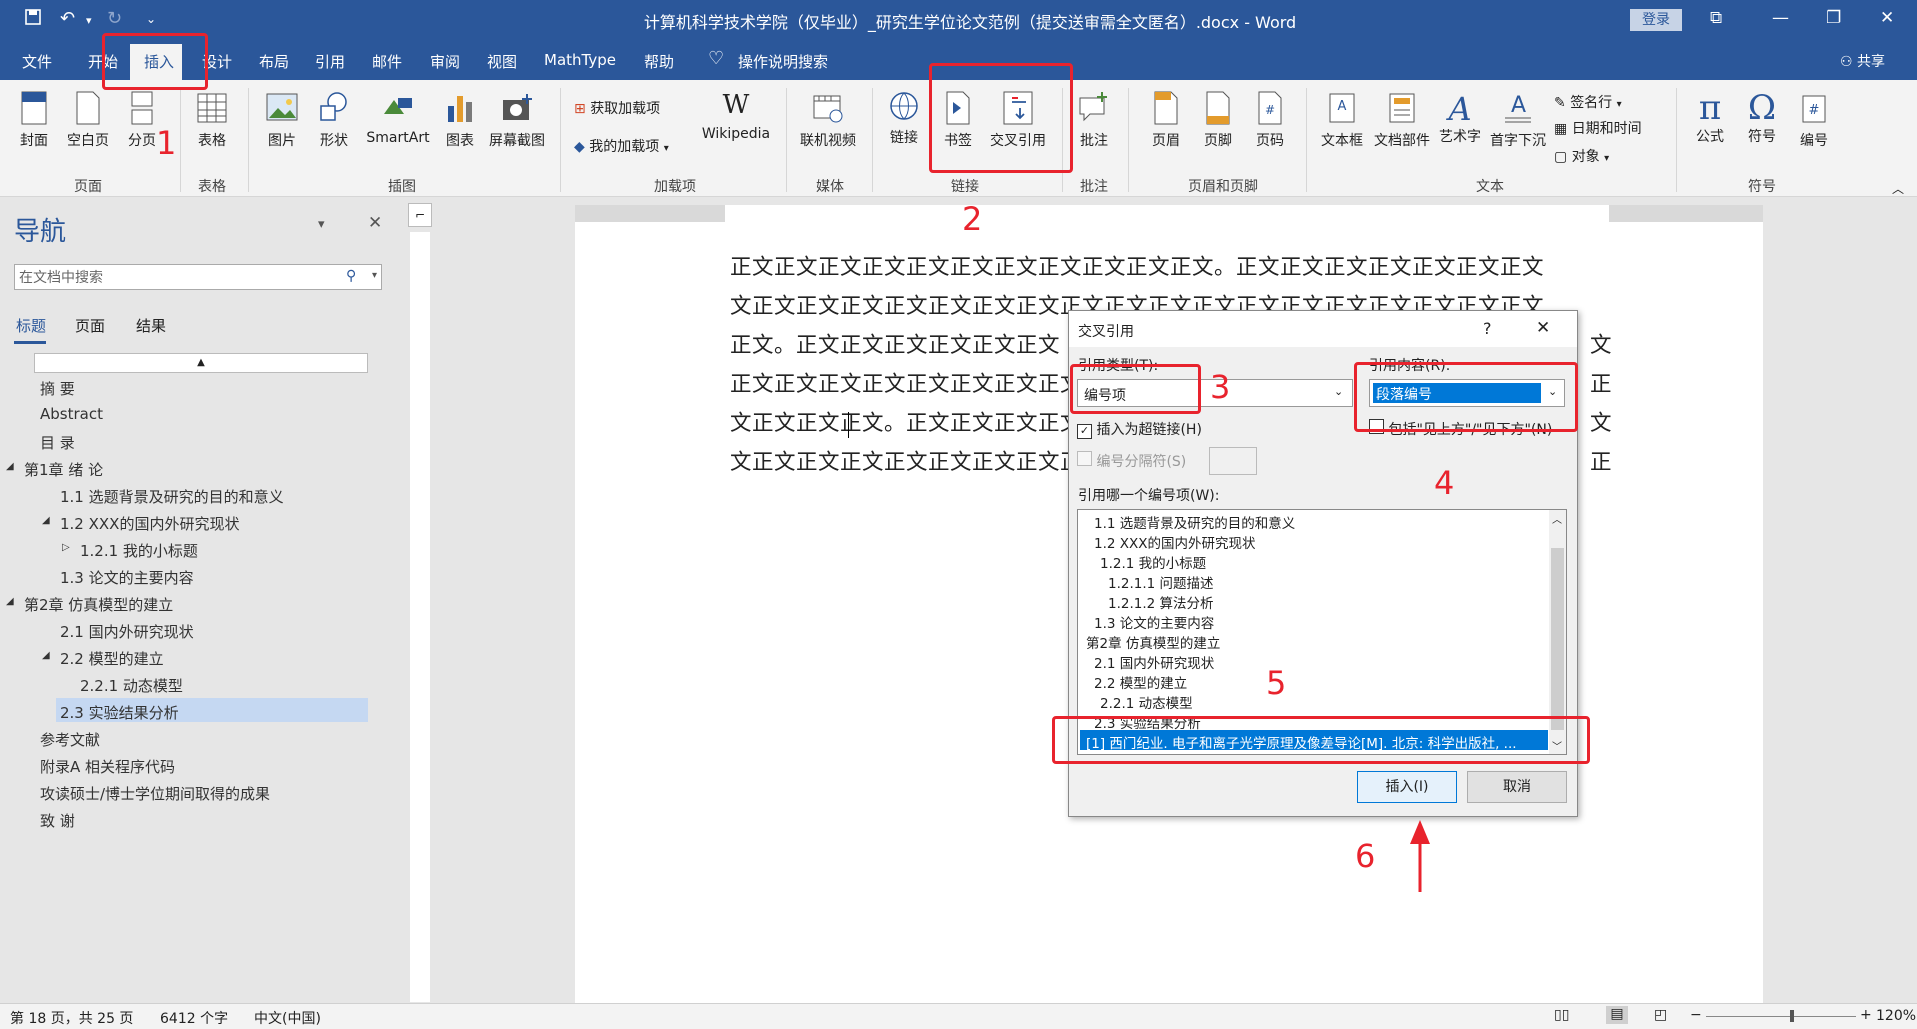 This screenshot has height=1029, width=1917. I want to click on zoom-in-icon: +, so click(1866, 1015).